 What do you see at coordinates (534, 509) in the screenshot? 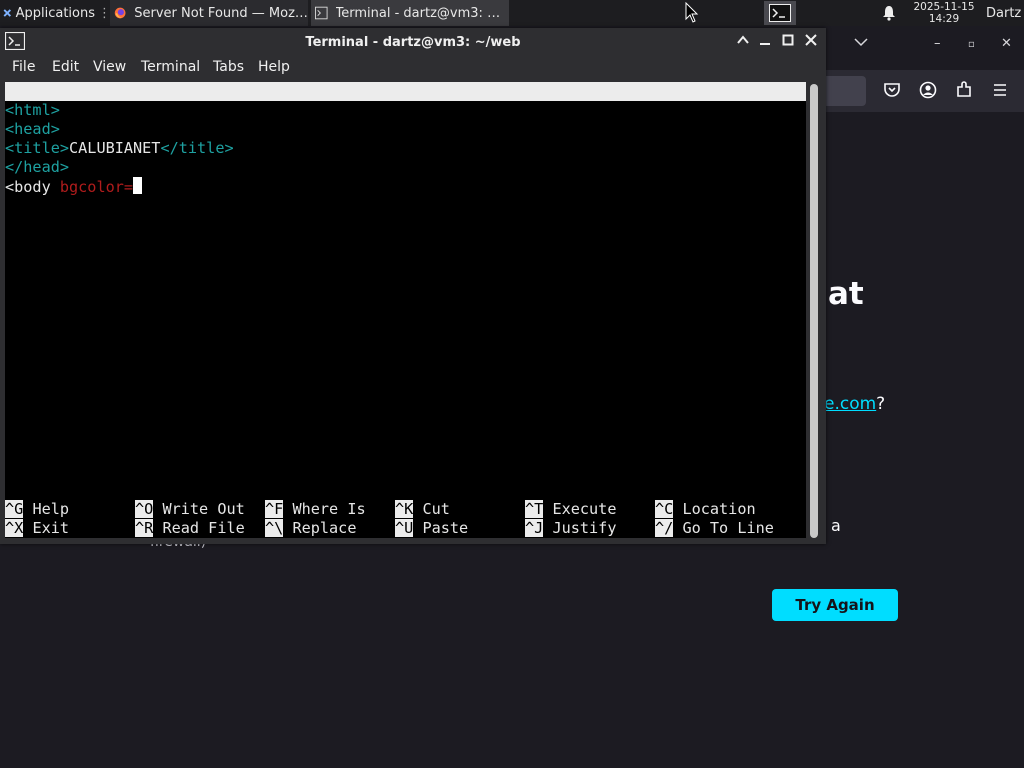
I see `shortcut-key: ^T` at bounding box center [534, 509].